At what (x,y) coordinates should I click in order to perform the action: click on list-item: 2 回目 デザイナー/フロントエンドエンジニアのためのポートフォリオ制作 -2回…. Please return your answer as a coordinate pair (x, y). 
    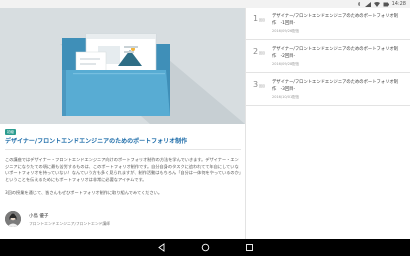
    Looking at the image, I should click on (328, 57).